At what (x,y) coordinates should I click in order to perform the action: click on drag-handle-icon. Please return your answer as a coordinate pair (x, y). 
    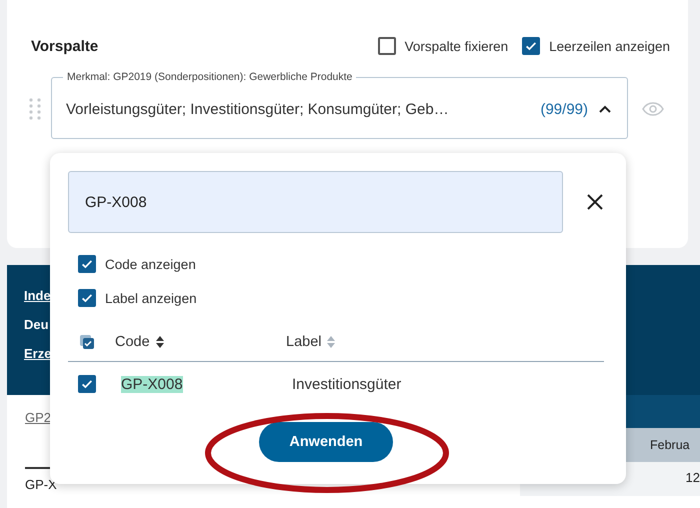
    Looking at the image, I should click on (35, 109).